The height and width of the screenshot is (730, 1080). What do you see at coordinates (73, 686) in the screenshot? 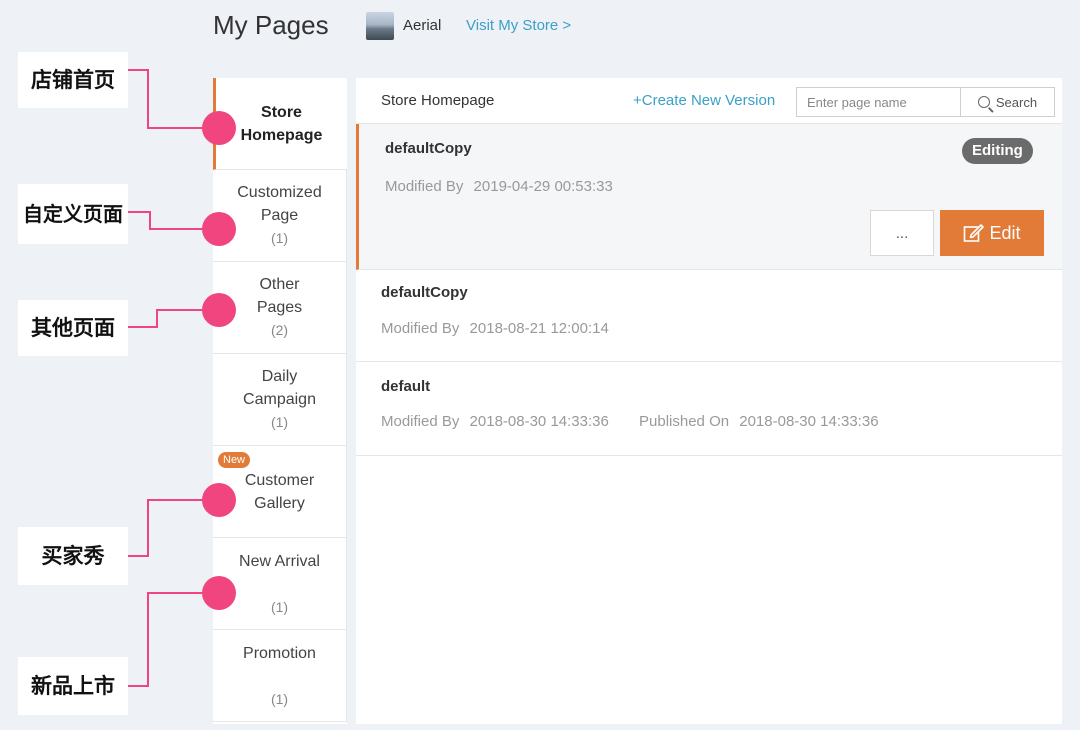
I see `annotation-label-new-arrival: 新品上市` at bounding box center [73, 686].